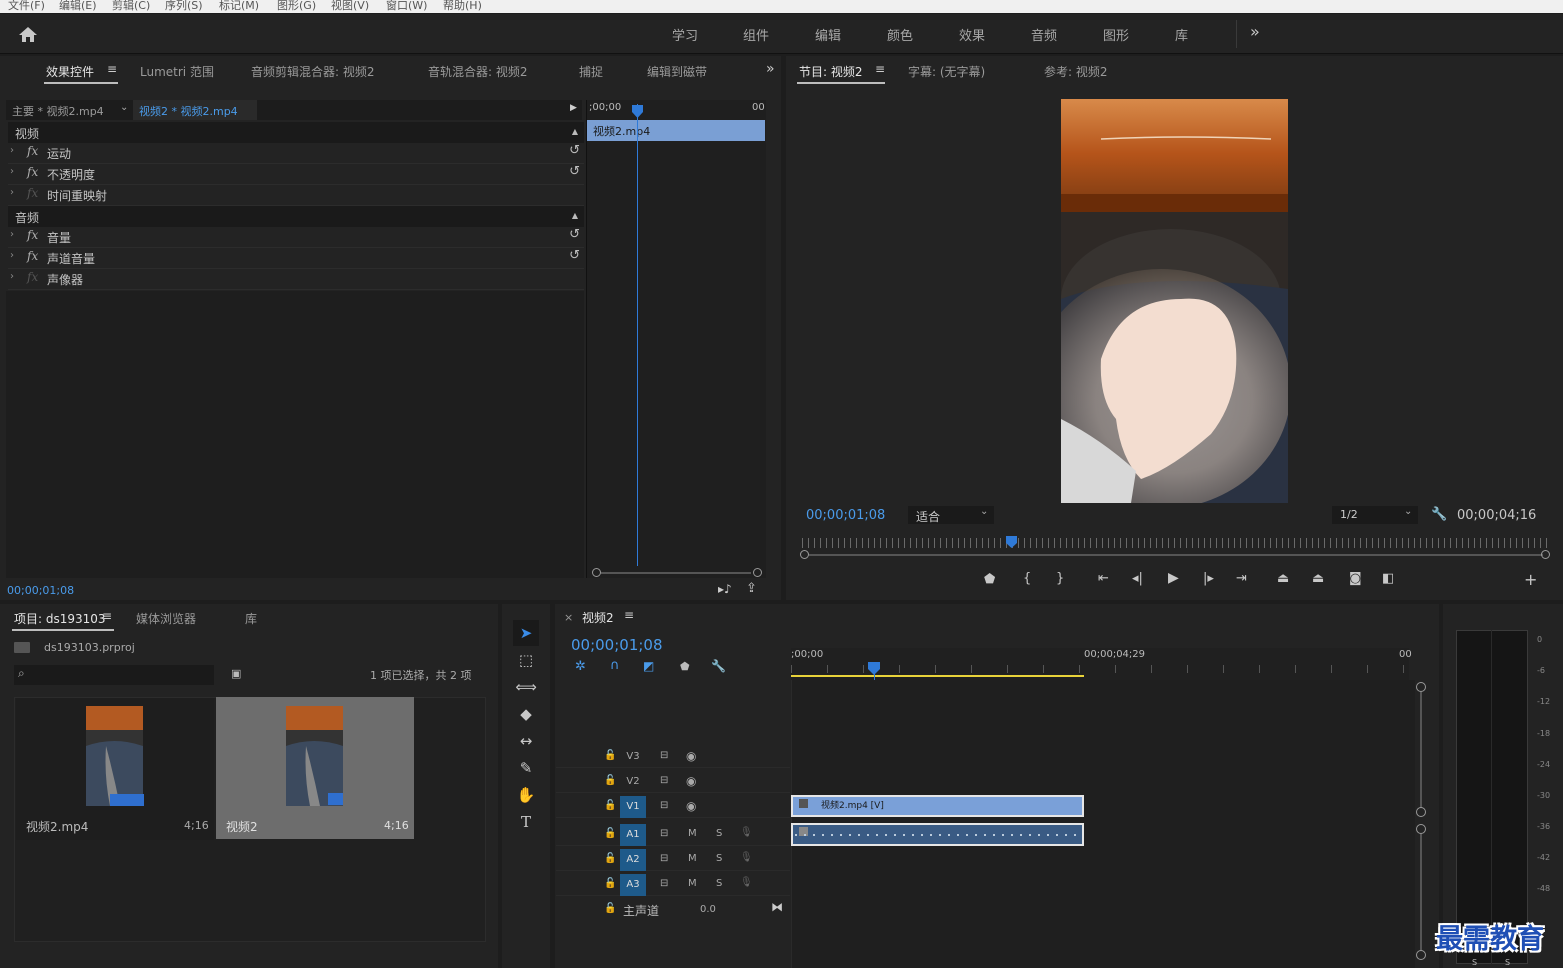 This screenshot has height=968, width=1563. What do you see at coordinates (58, 111) in the screenshot?
I see `master-clip-label: 主要 * 视频2.mp4` at bounding box center [58, 111].